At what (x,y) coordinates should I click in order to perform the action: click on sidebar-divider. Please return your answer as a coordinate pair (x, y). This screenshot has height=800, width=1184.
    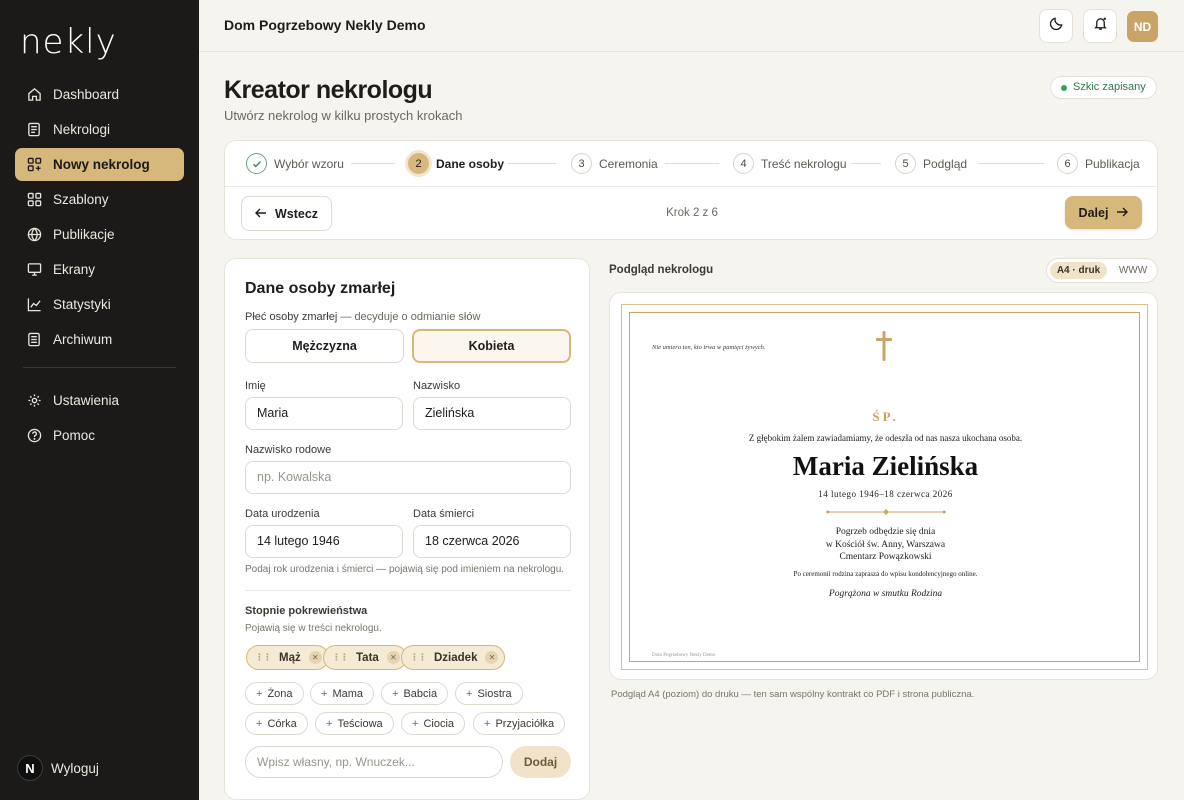
    Looking at the image, I should click on (99, 367).